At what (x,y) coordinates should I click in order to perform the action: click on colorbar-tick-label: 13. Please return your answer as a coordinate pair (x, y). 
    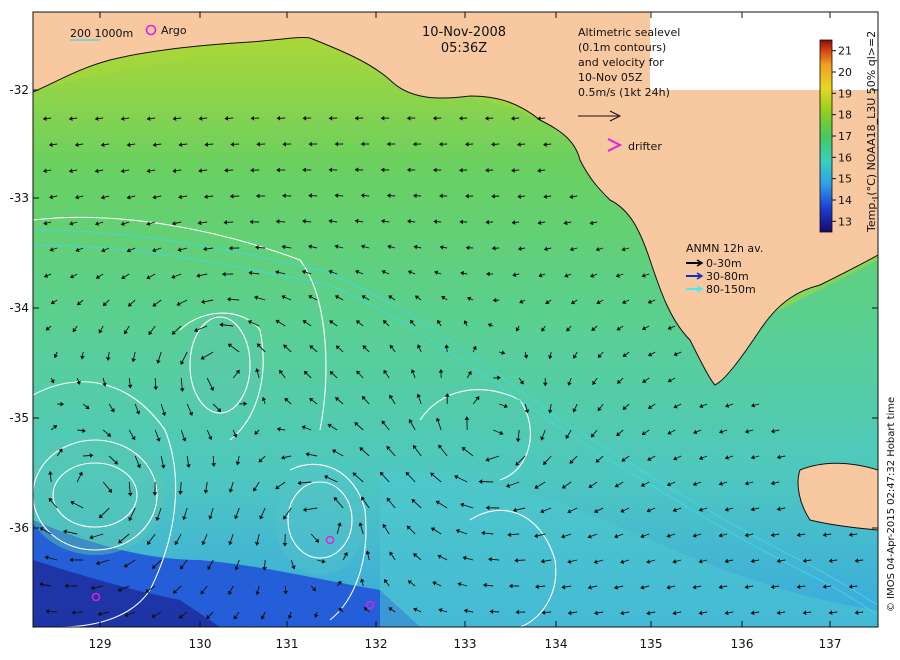
    Looking at the image, I should click on (845, 221).